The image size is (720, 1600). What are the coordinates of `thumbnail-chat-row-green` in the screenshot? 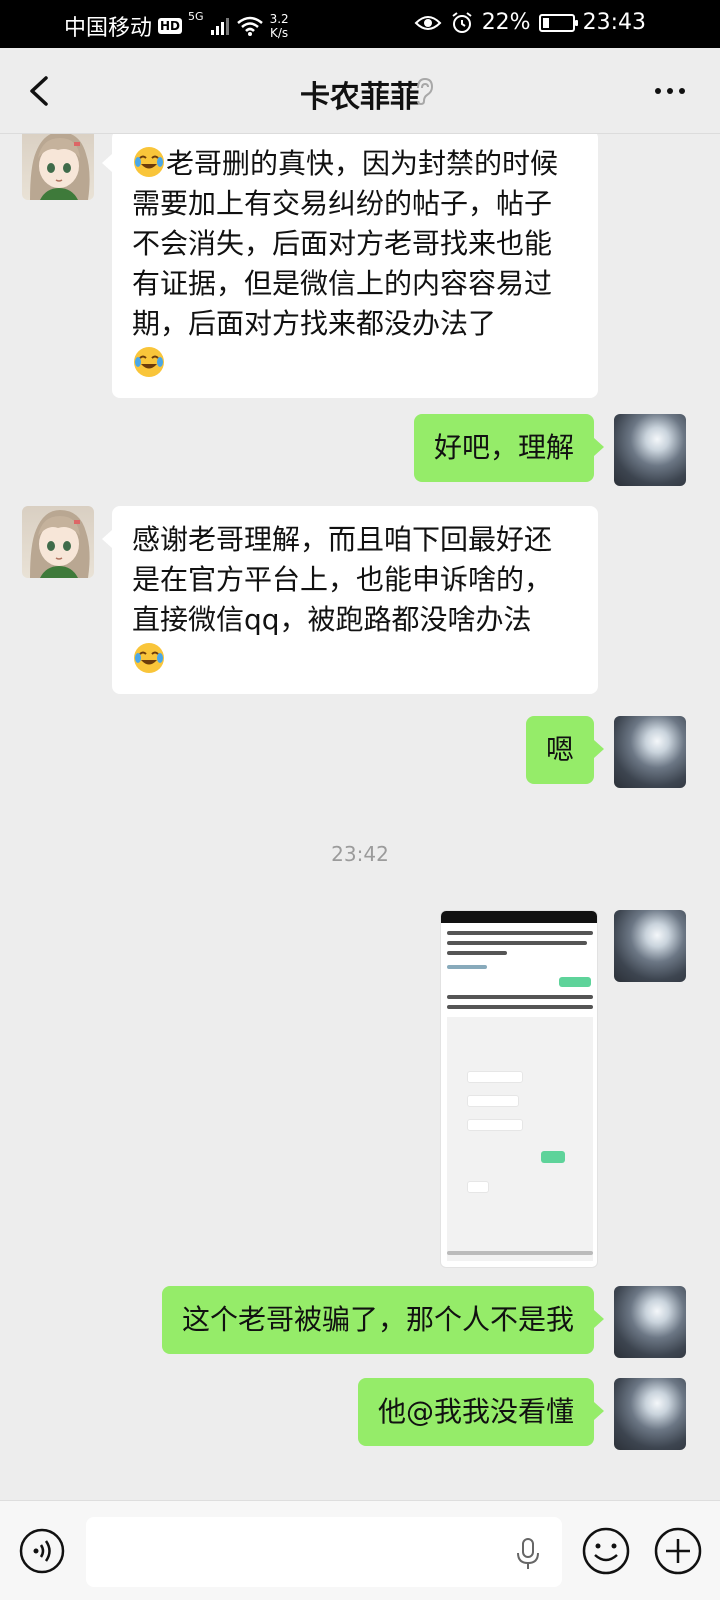 It's located at (553, 1157).